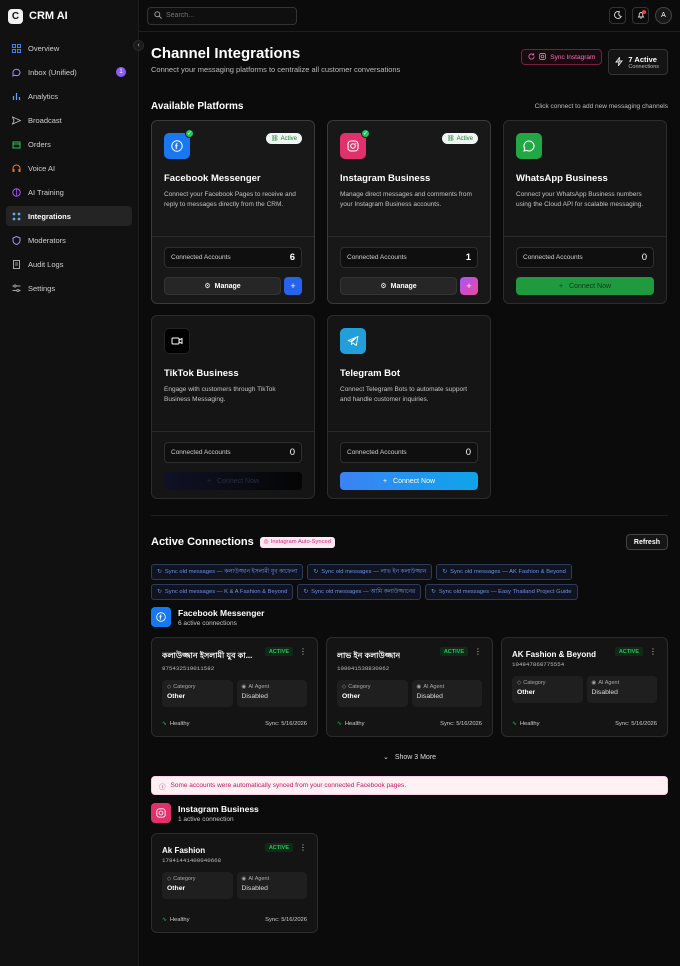  I want to click on last-sync: Sync: 5/16/2026, so click(636, 724).